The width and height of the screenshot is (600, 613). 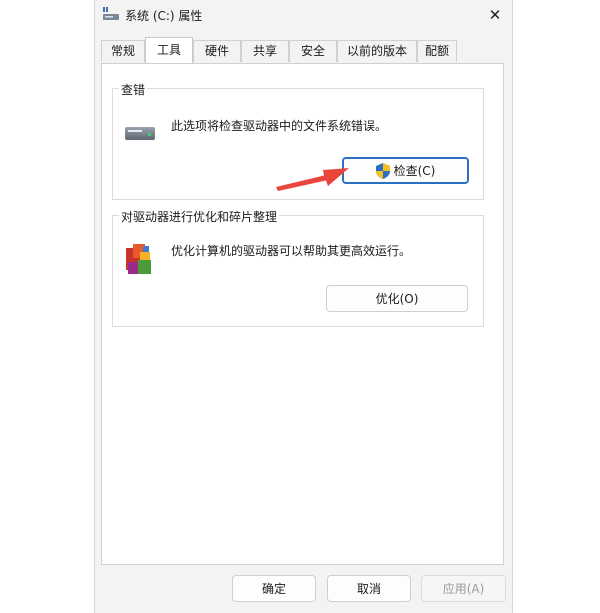 I want to click on cancel-button: 取消, so click(x=369, y=588).